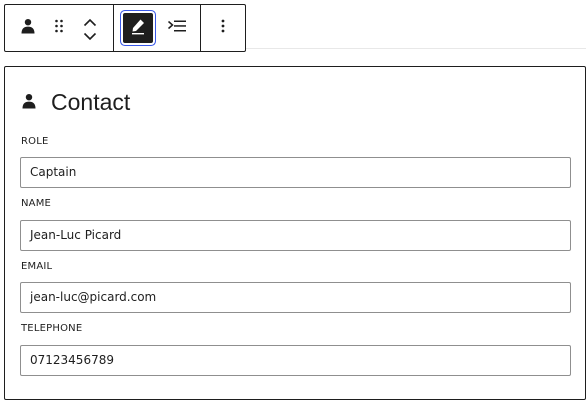 The image size is (586, 406). What do you see at coordinates (37, 266) in the screenshot?
I see `email-label: EMAIL` at bounding box center [37, 266].